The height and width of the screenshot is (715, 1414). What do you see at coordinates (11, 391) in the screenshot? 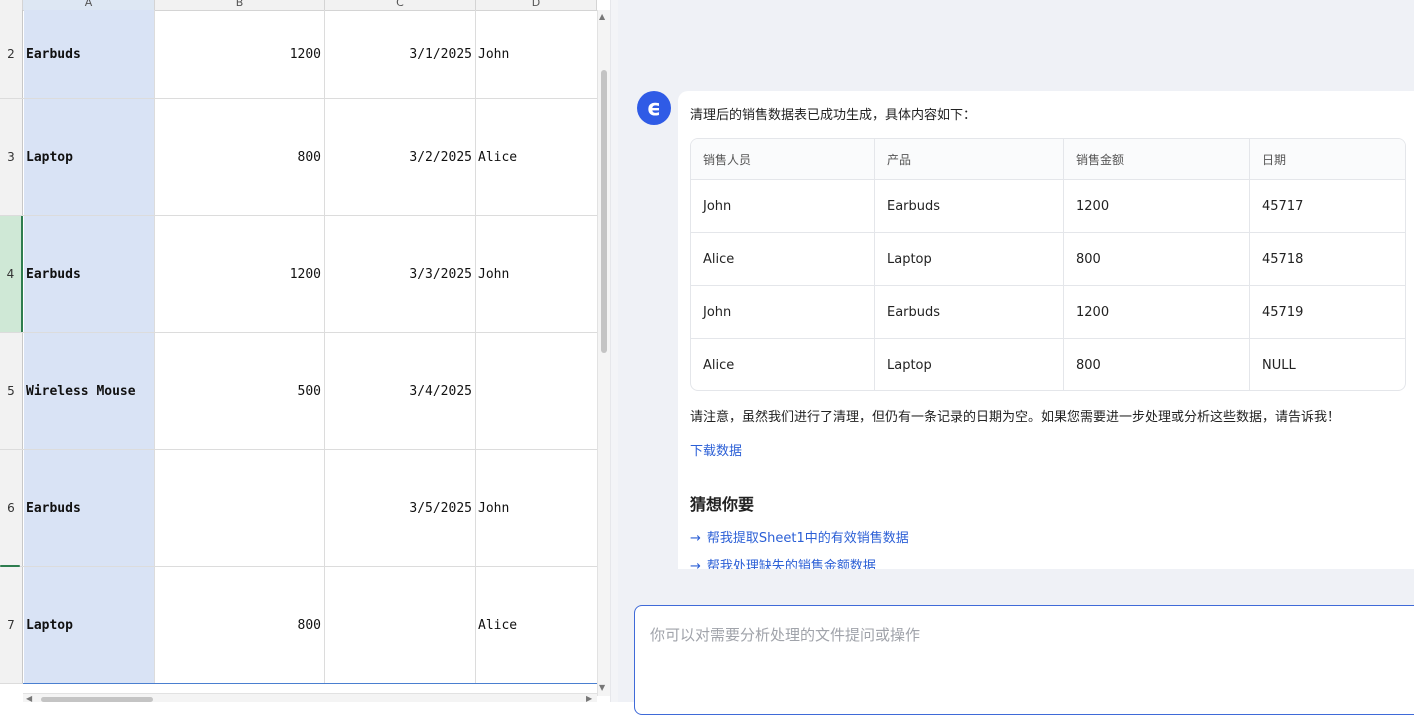
I see `row-header: 5` at bounding box center [11, 391].